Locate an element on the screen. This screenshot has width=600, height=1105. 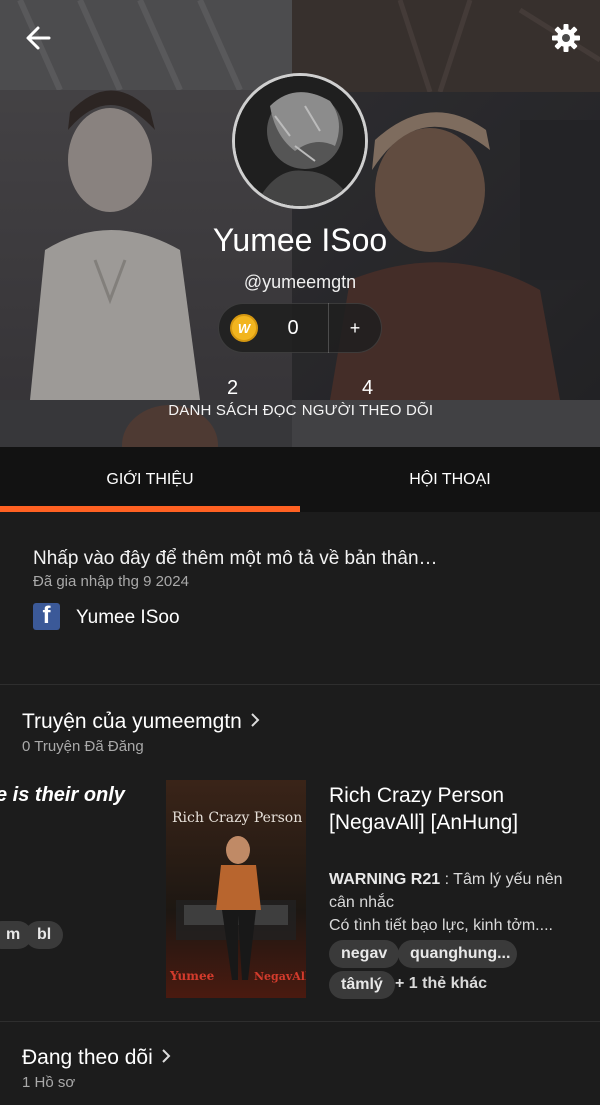
story-tag: tâmlý is located at coordinates (362, 985).